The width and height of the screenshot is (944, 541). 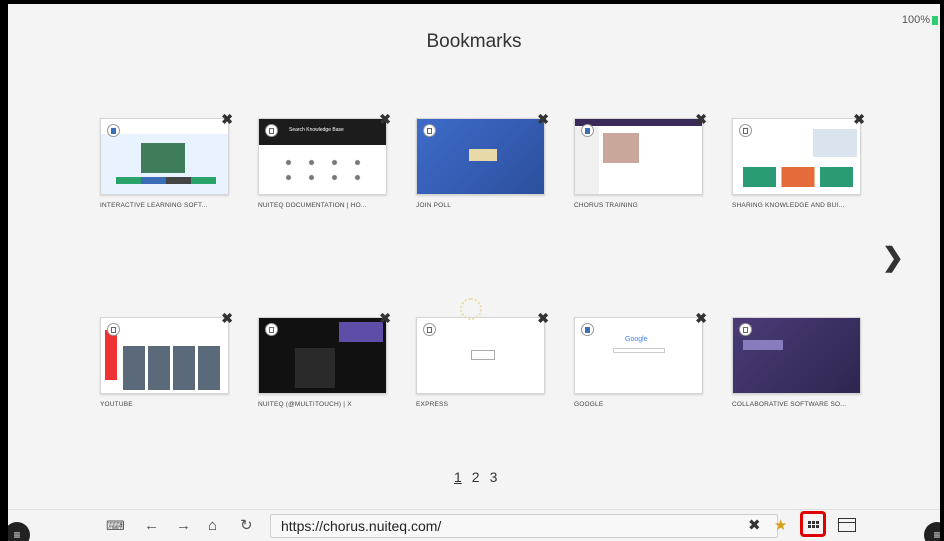 What do you see at coordinates (361, 332) in the screenshot?
I see `thumbnail-banner` at bounding box center [361, 332].